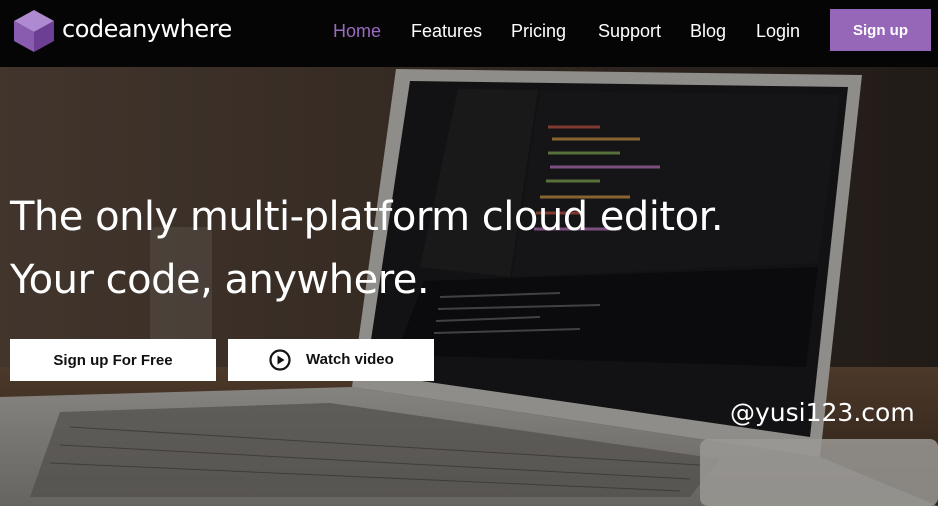 This screenshot has width=938, height=506. I want to click on hero-headline-line1: The only multi-platform cloud editor., so click(367, 217).